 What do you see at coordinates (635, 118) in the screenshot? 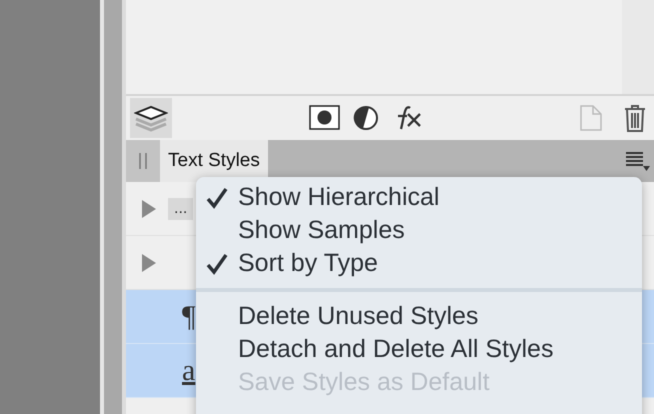
I see `trash-icon` at bounding box center [635, 118].